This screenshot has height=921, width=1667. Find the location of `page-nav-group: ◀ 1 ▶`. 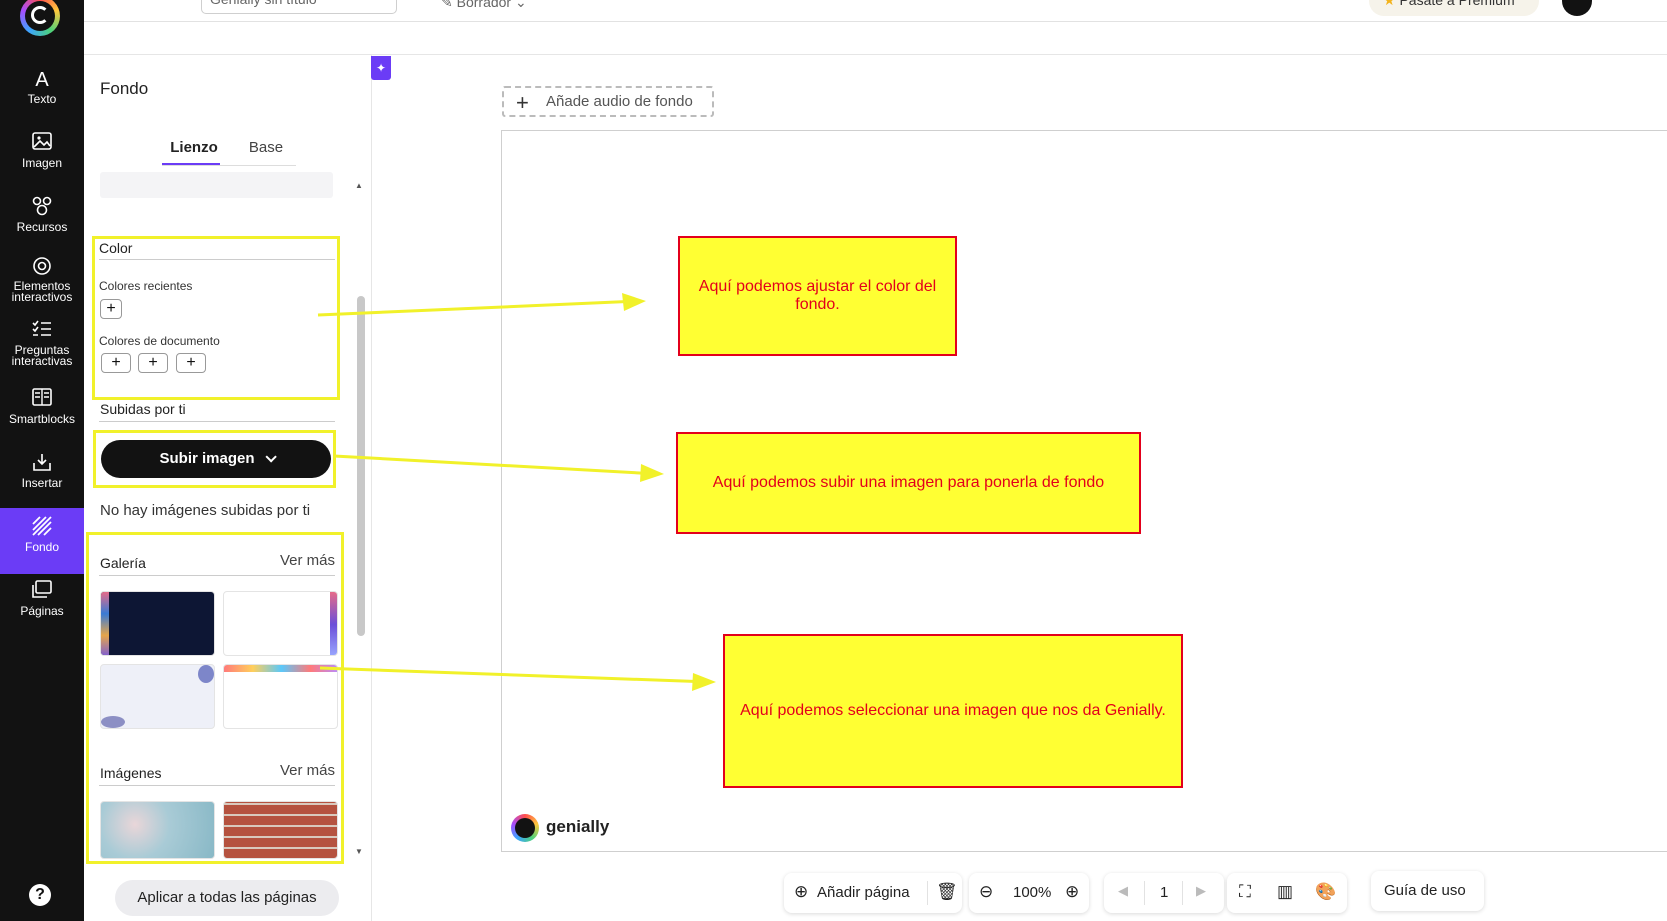

page-nav-group: ◀ 1 ▶ is located at coordinates (1164, 893).